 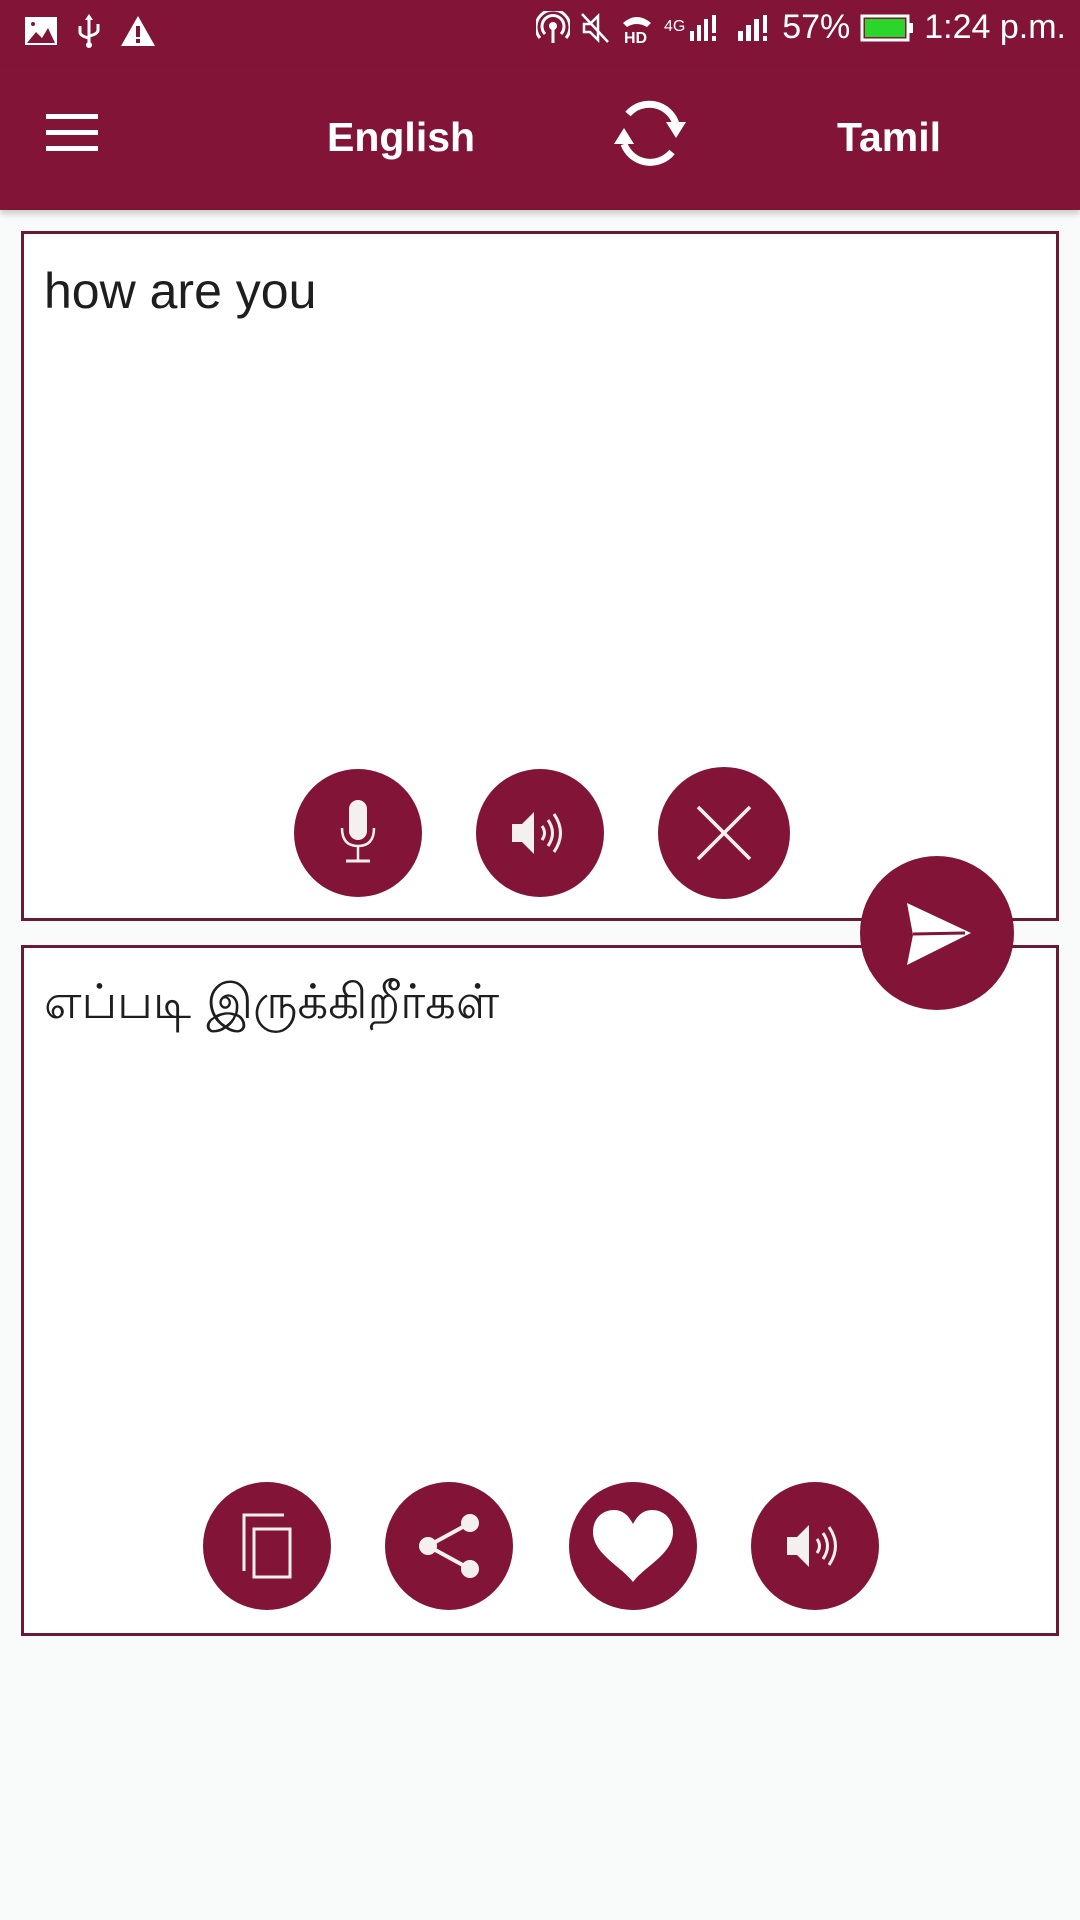 What do you see at coordinates (753, 27) in the screenshot?
I see `signal-icon` at bounding box center [753, 27].